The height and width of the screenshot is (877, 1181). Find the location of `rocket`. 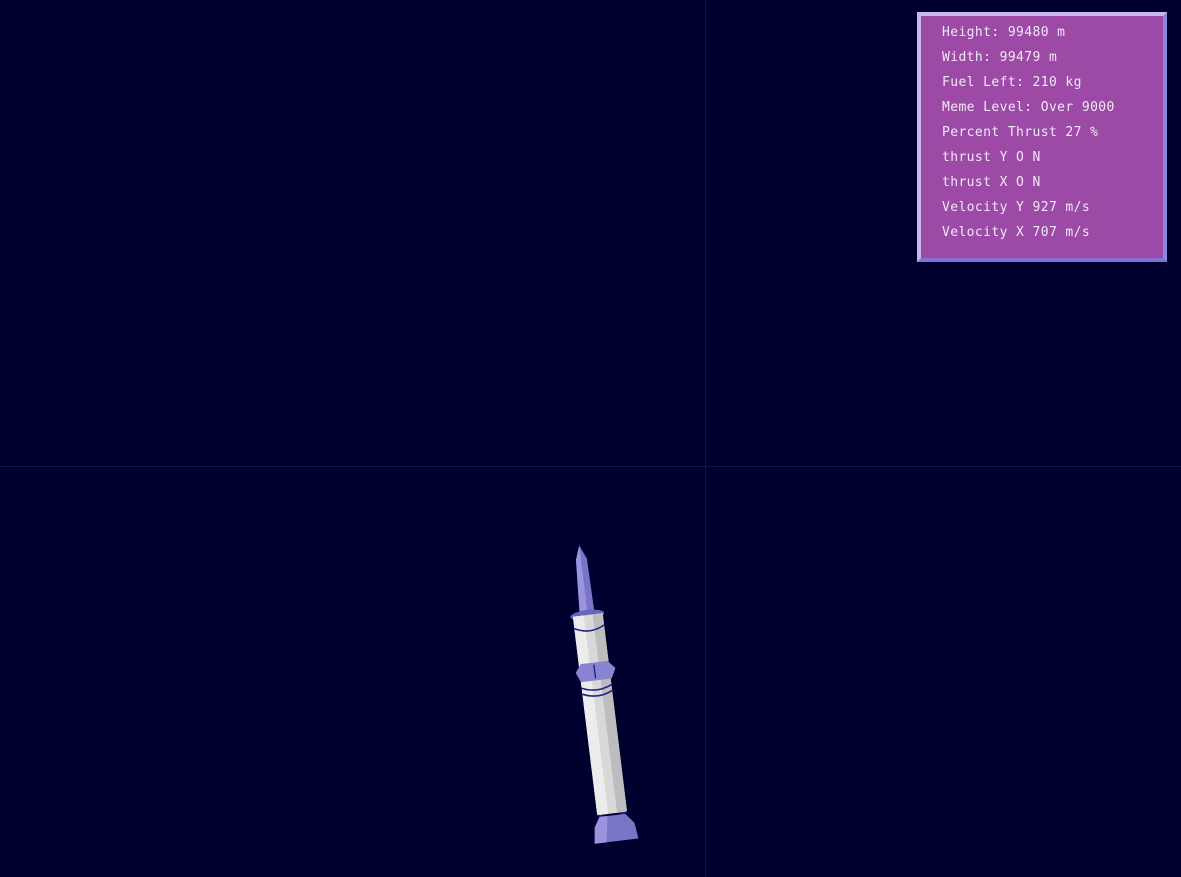

rocket is located at coordinates (604, 694).